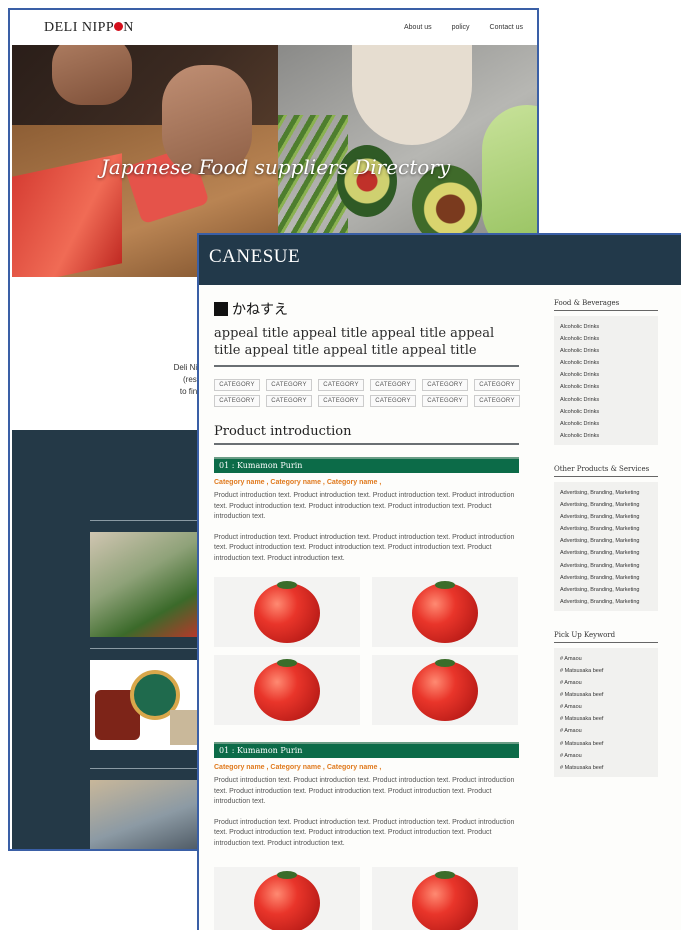  I want to click on hero-title: Japanese Food suppliers Directory, so click(275, 167).